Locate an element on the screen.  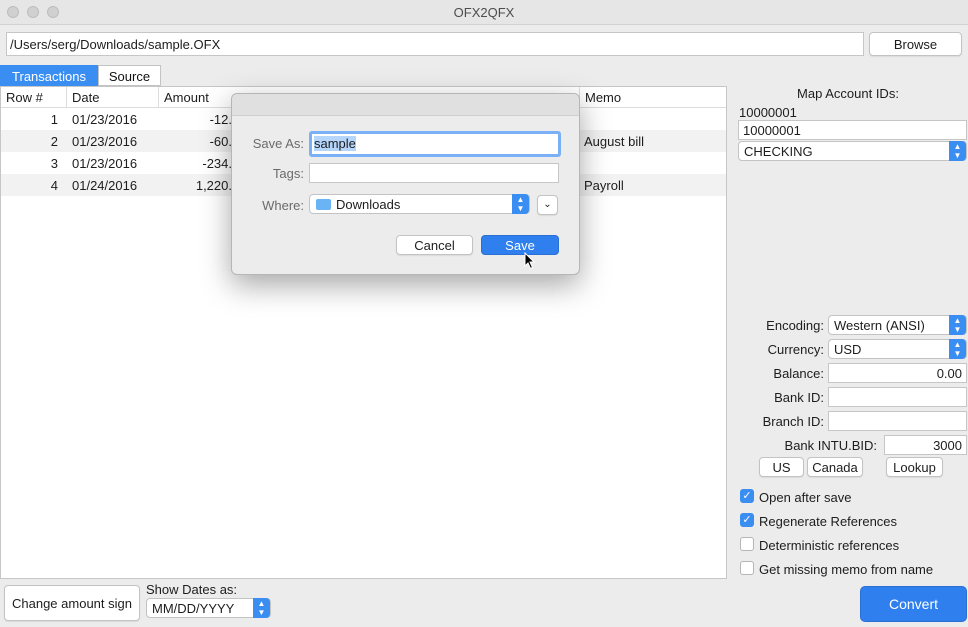
row-date: 01/24/2016 is located at coordinates (105, 185).